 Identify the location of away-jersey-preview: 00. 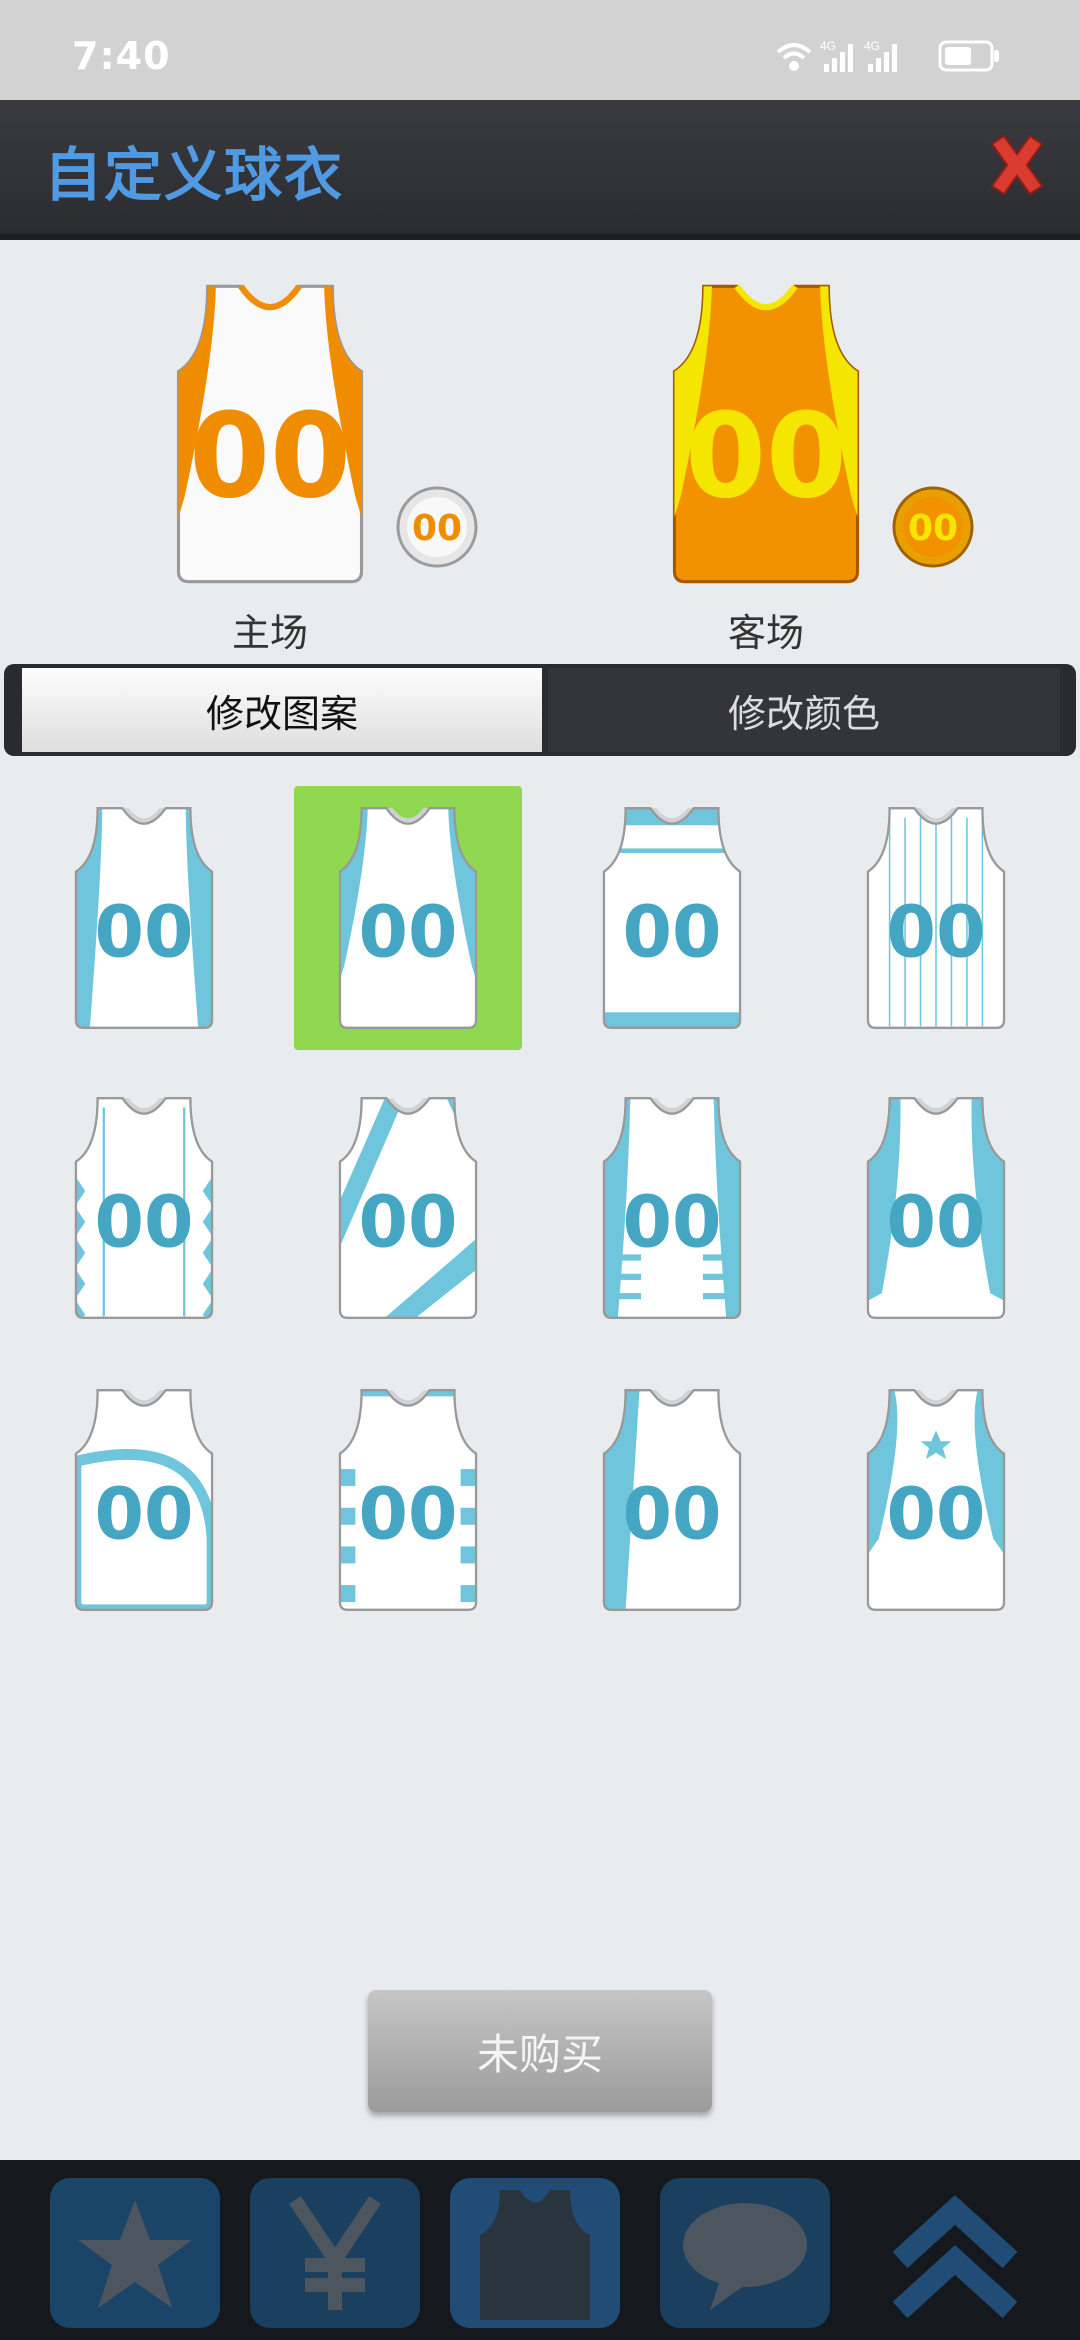
(766, 434).